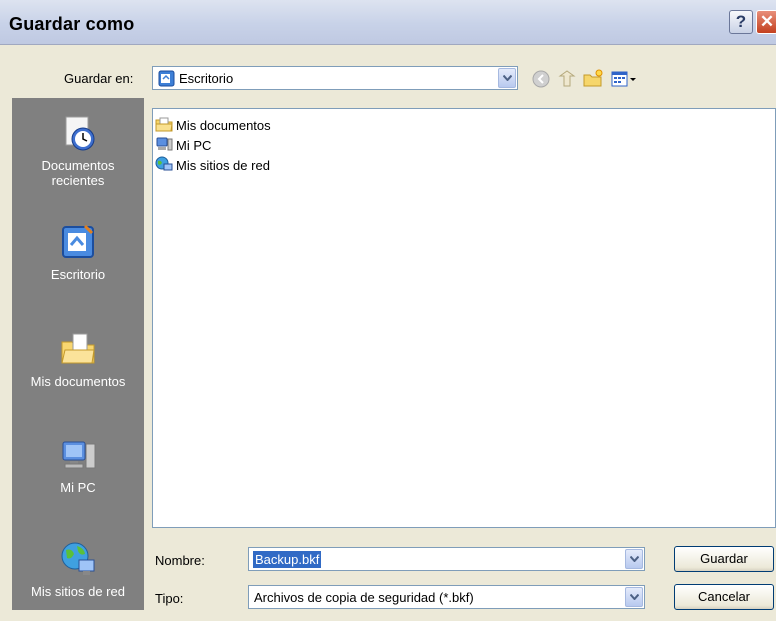 The image size is (776, 621). What do you see at coordinates (164, 165) in the screenshot?
I see `network-small-icon` at bounding box center [164, 165].